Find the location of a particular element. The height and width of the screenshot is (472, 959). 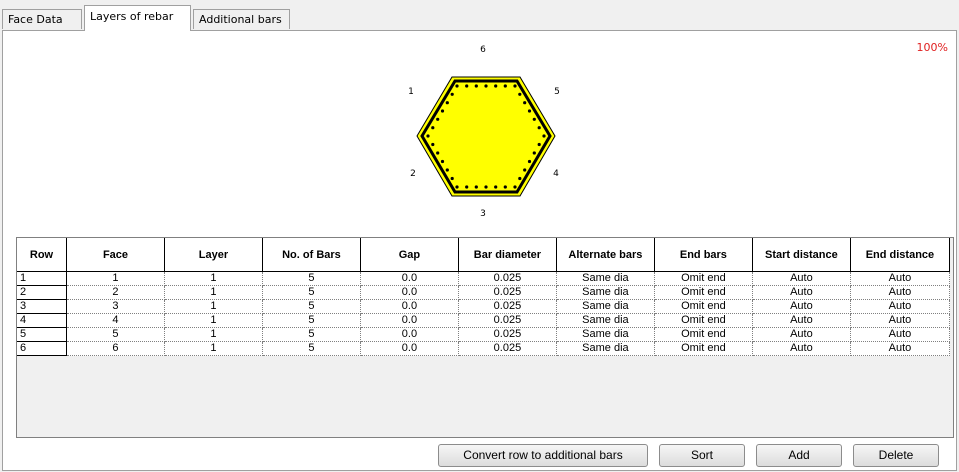

cell-row: 6 is located at coordinates (42, 348).